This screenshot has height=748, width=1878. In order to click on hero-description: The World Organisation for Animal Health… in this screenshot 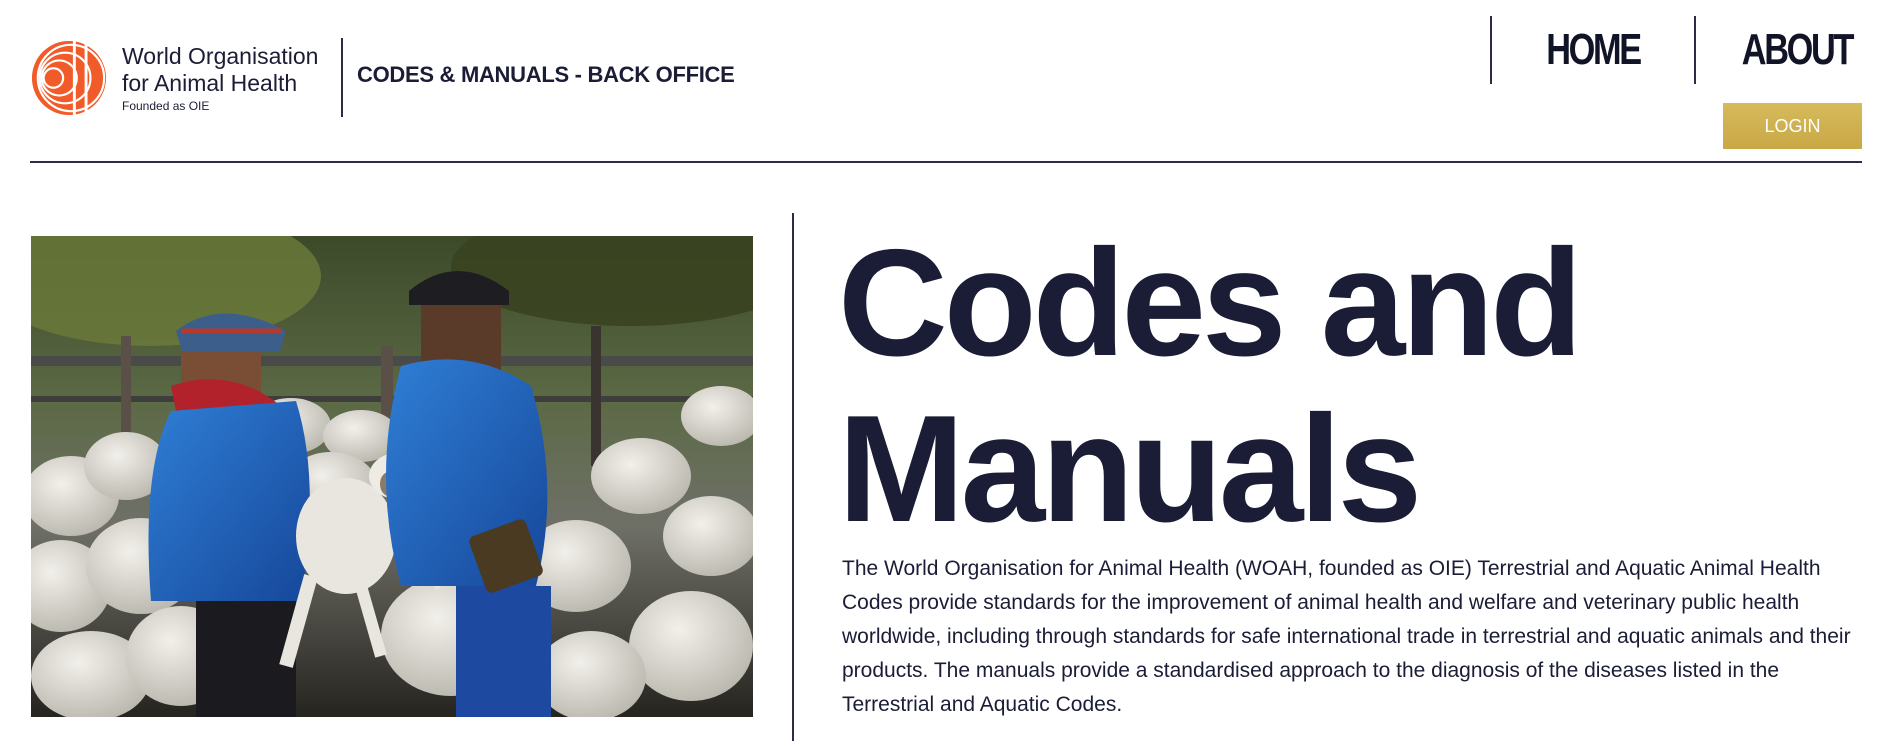, I will do `click(1346, 636)`.